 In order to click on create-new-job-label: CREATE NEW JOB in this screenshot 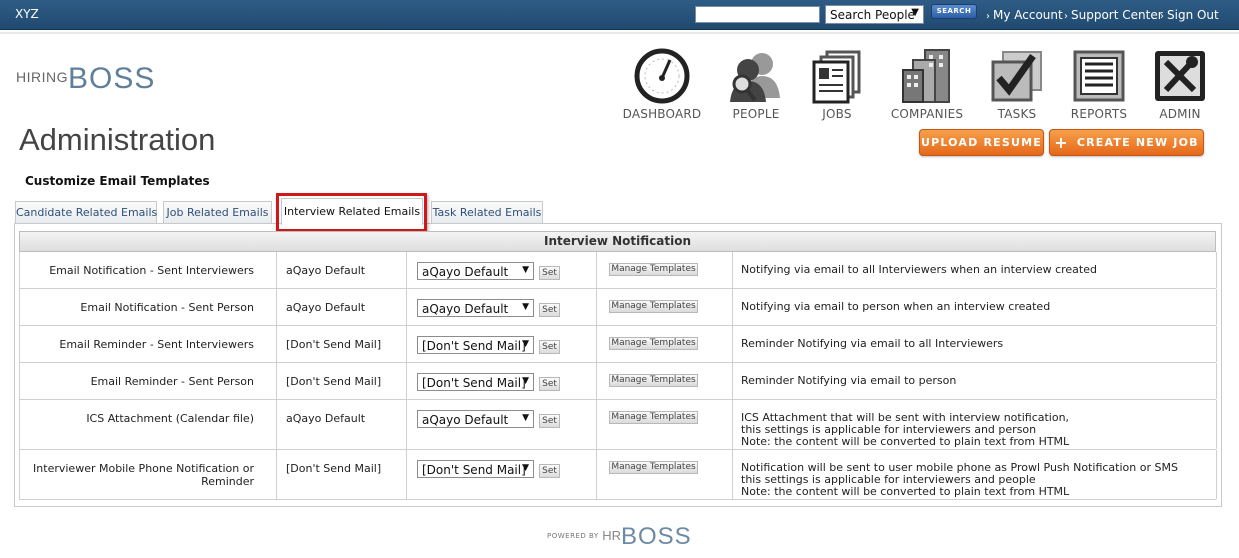, I will do `click(1137, 142)`.